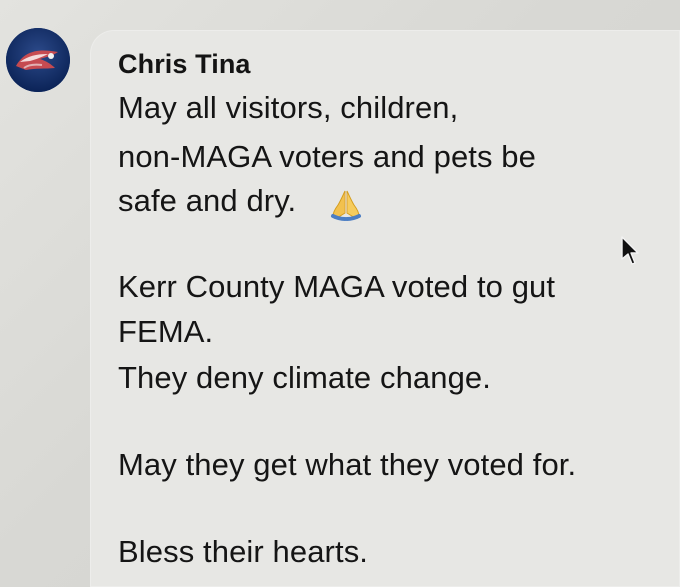  I want to click on message-line-1: May all visitors, children,, so click(288, 107).